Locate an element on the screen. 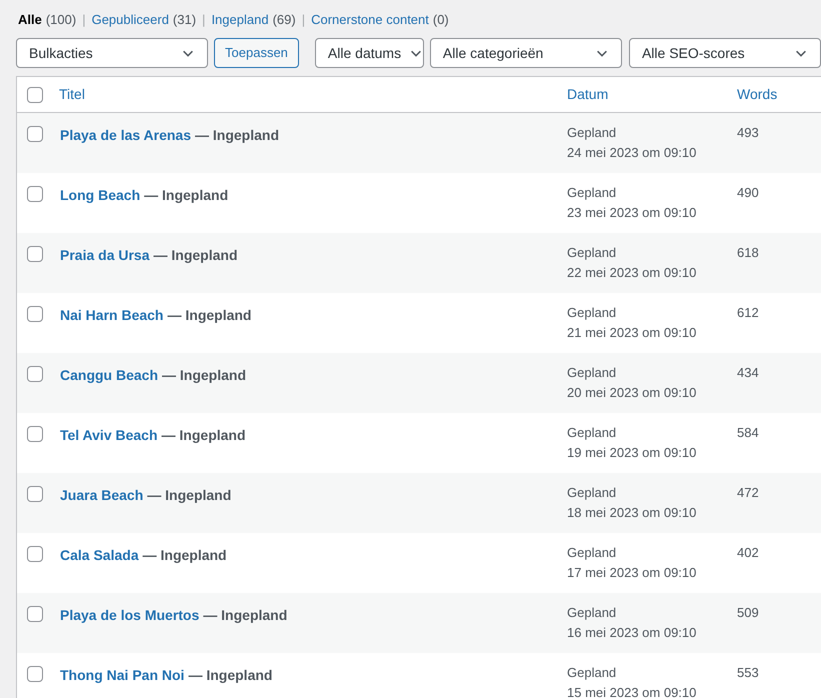 This screenshot has height=698, width=821. post-title-link: Canggu Beach is located at coordinates (109, 375).